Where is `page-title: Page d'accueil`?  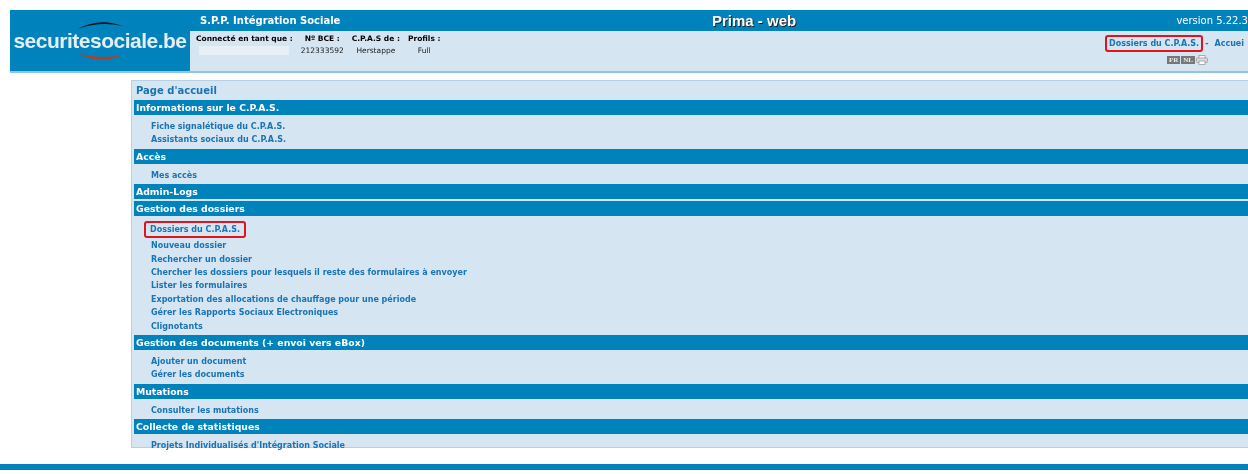
page-title: Page d'accueil is located at coordinates (176, 91).